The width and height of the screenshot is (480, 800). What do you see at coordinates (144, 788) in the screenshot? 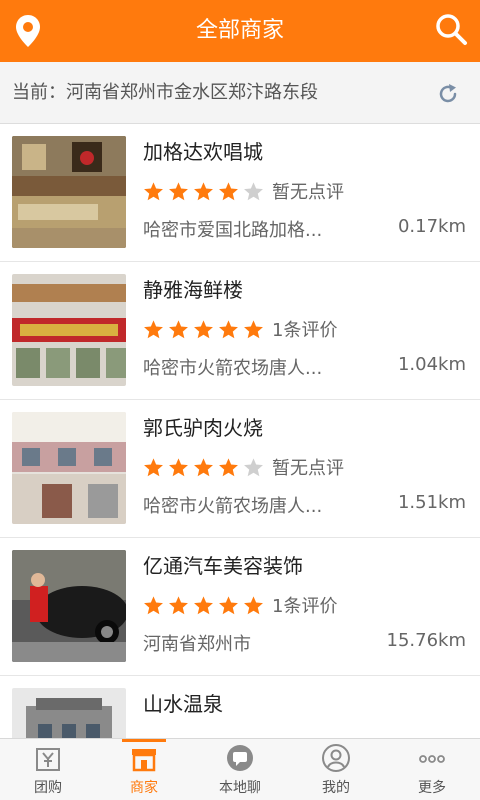
I see `tab-label: 商家` at bounding box center [144, 788].